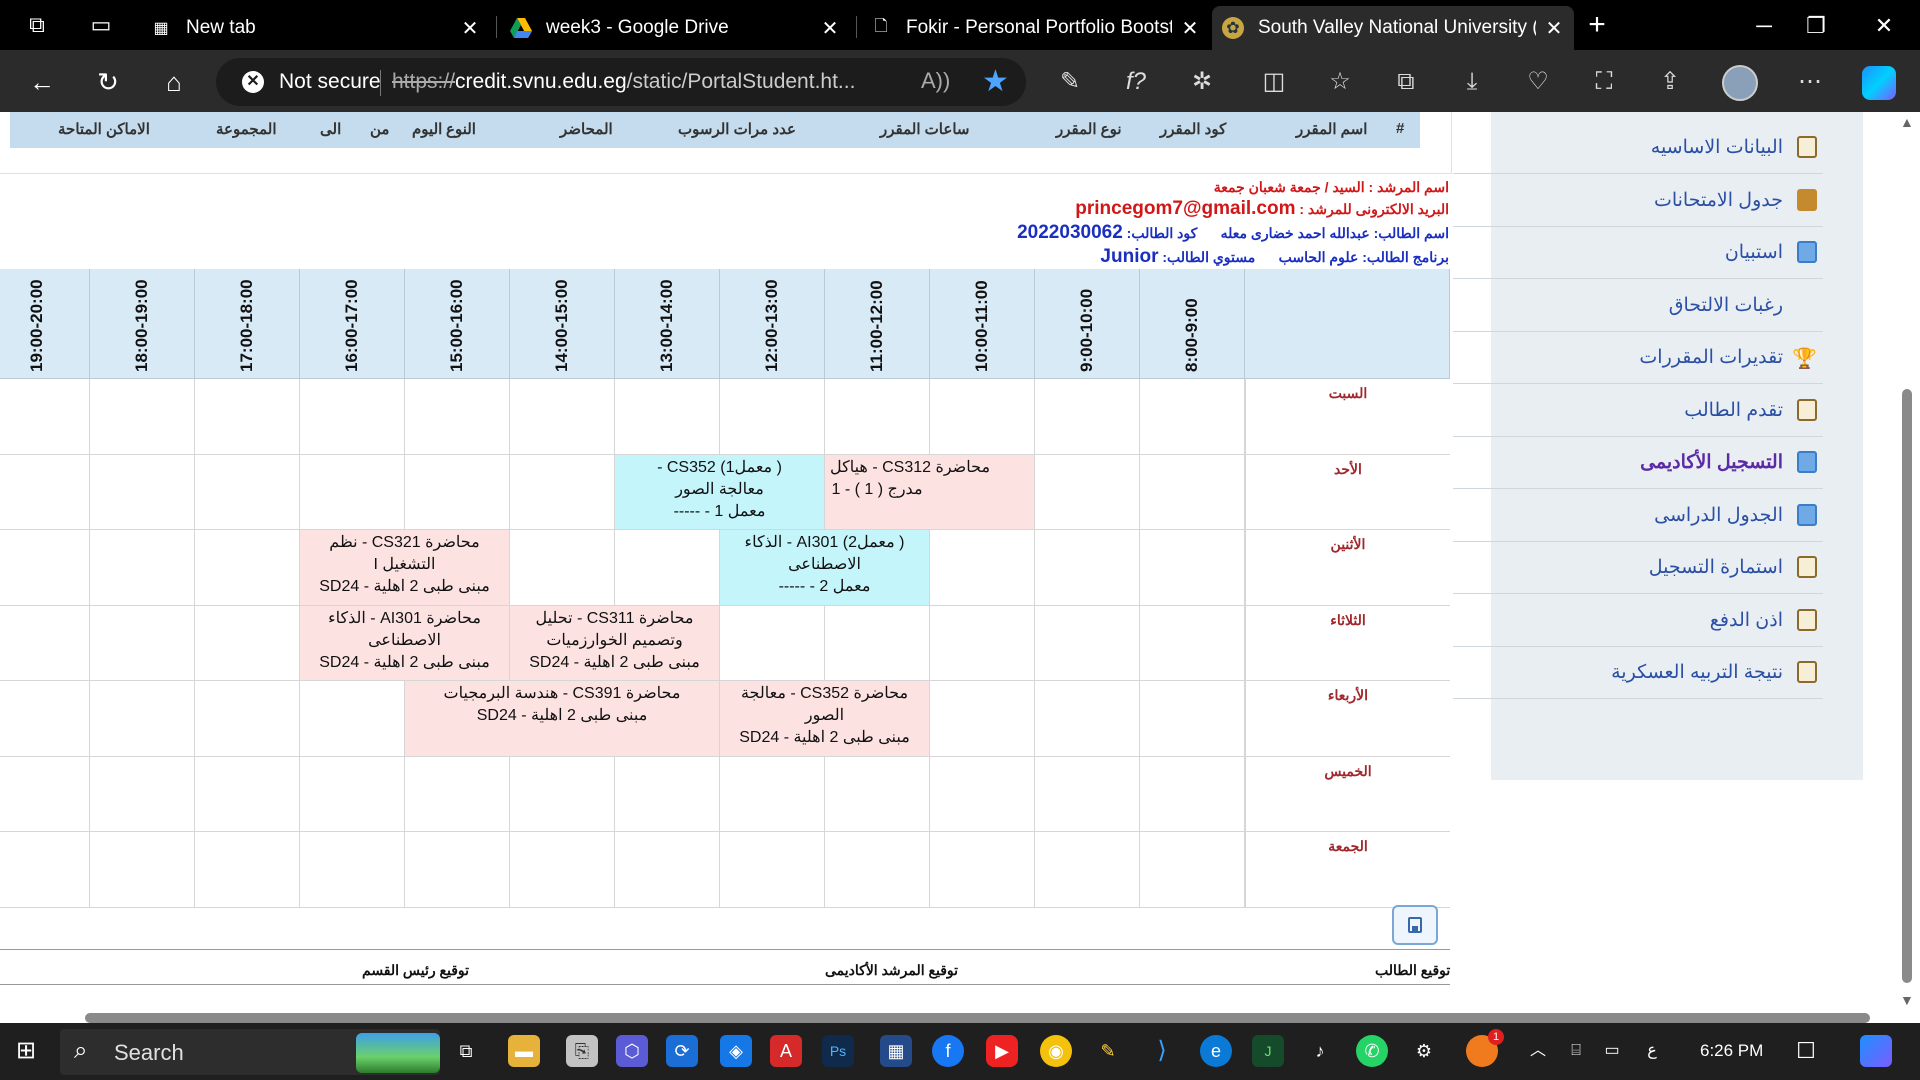 The height and width of the screenshot is (1080, 1920). Describe the element at coordinates (1070, 82) in the screenshot. I see `dropper-icon: ✎` at that location.